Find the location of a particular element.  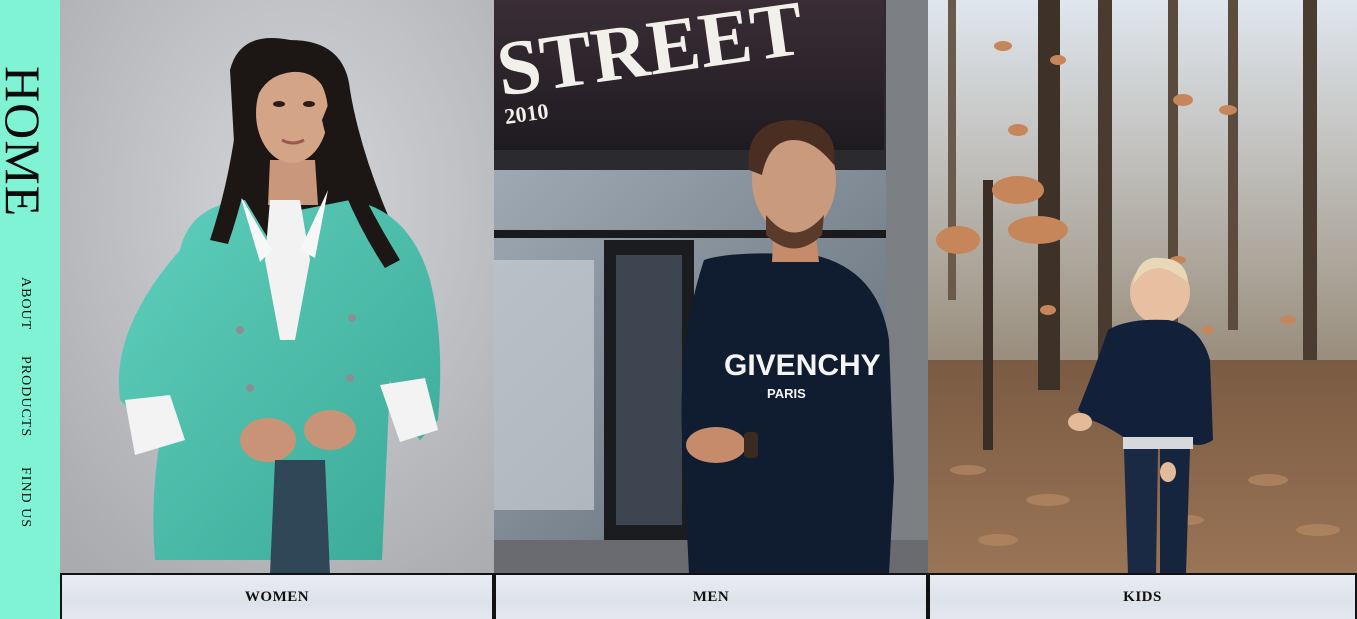

sidebar-nav: HOME ABOUT PRODUCTS FIND US is located at coordinates (30, 309).